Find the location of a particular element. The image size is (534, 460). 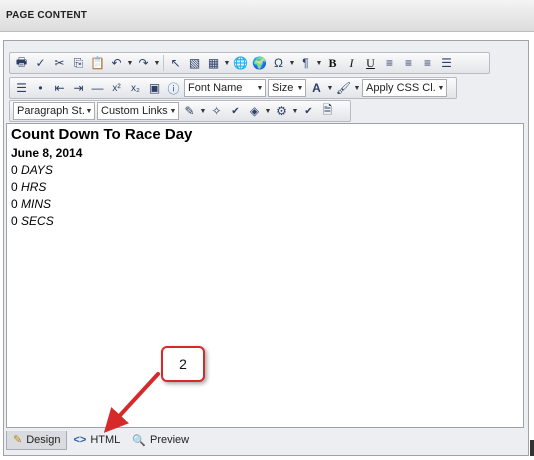

undo-icon: ↶ is located at coordinates (116, 63).